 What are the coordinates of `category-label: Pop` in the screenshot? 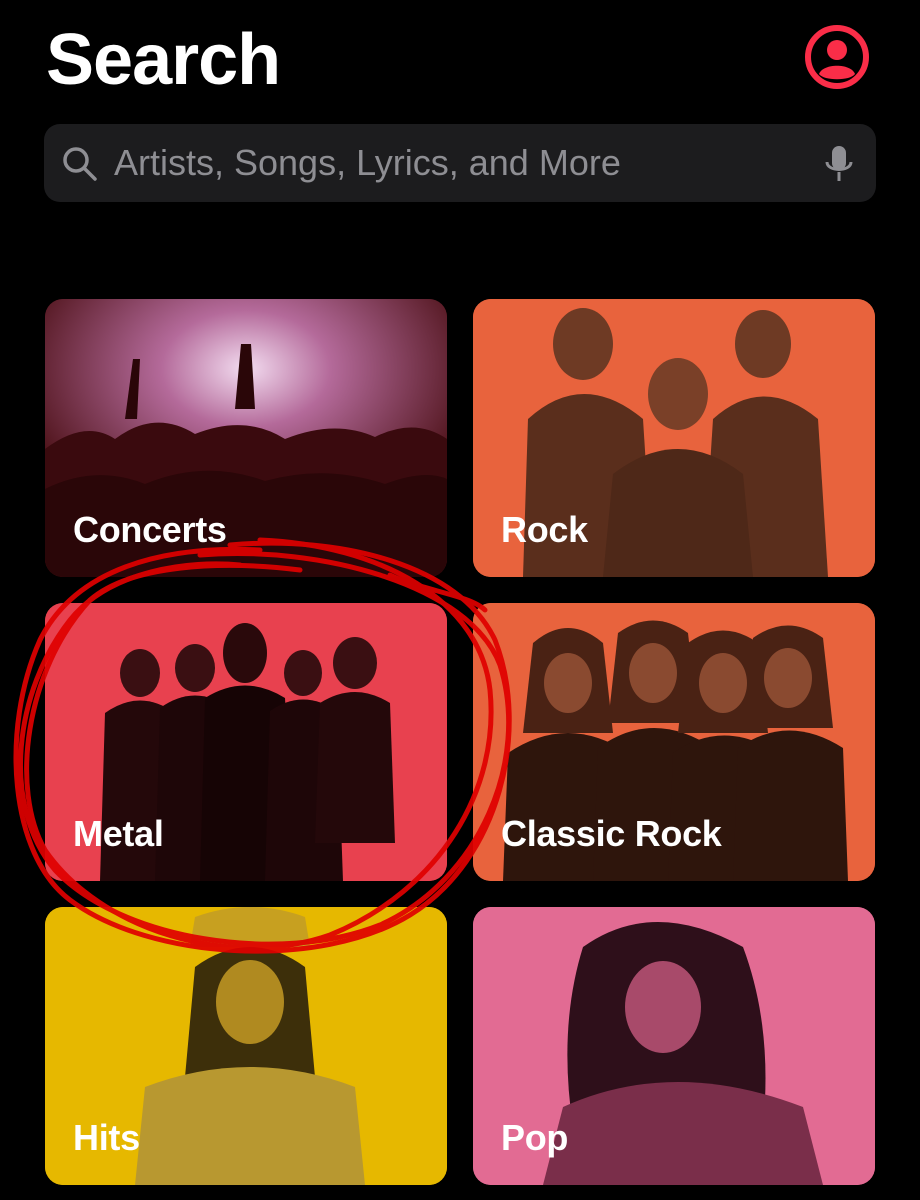 It's located at (535, 1137).